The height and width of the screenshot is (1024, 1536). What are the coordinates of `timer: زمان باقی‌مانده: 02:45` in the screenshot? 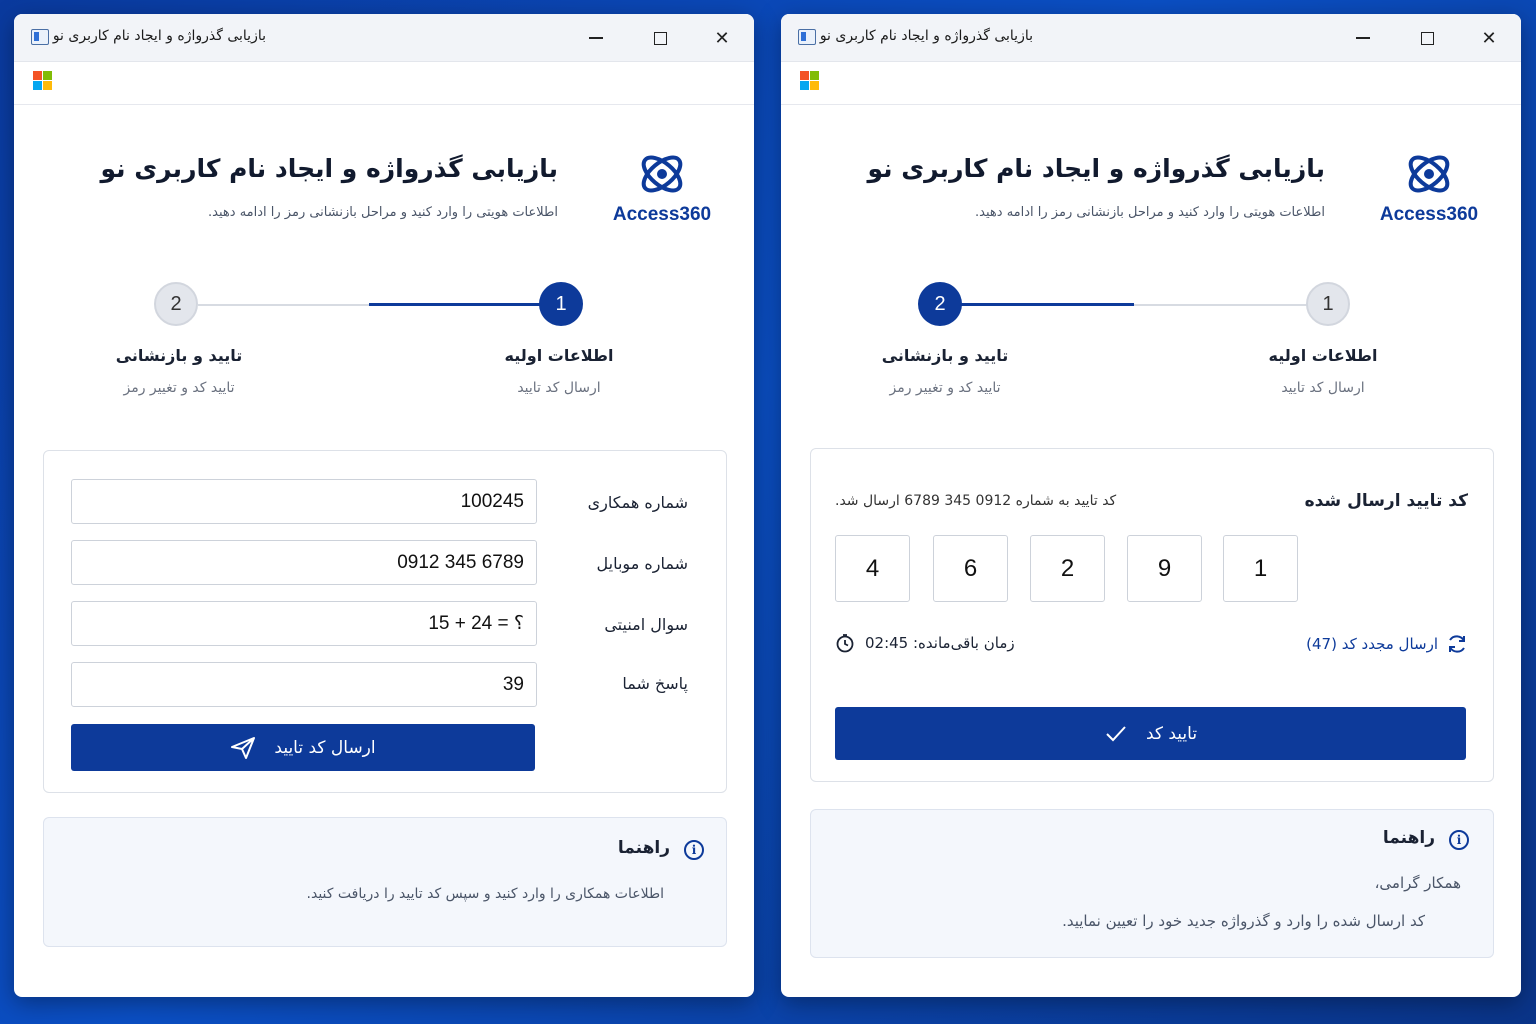 It's located at (925, 643).